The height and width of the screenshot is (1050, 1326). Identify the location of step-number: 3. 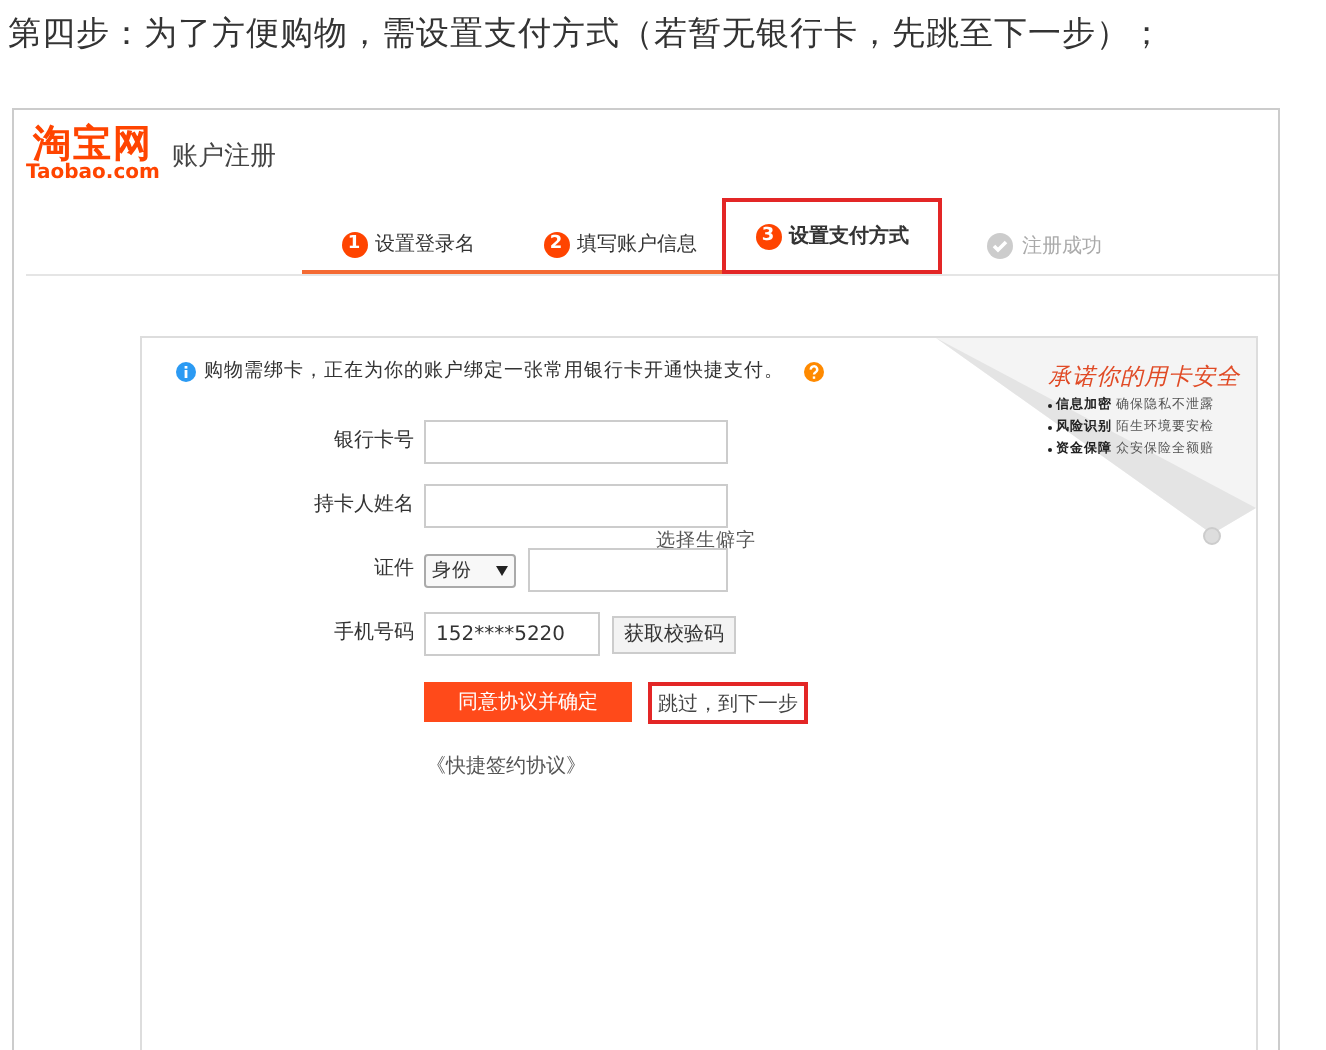
(768, 236).